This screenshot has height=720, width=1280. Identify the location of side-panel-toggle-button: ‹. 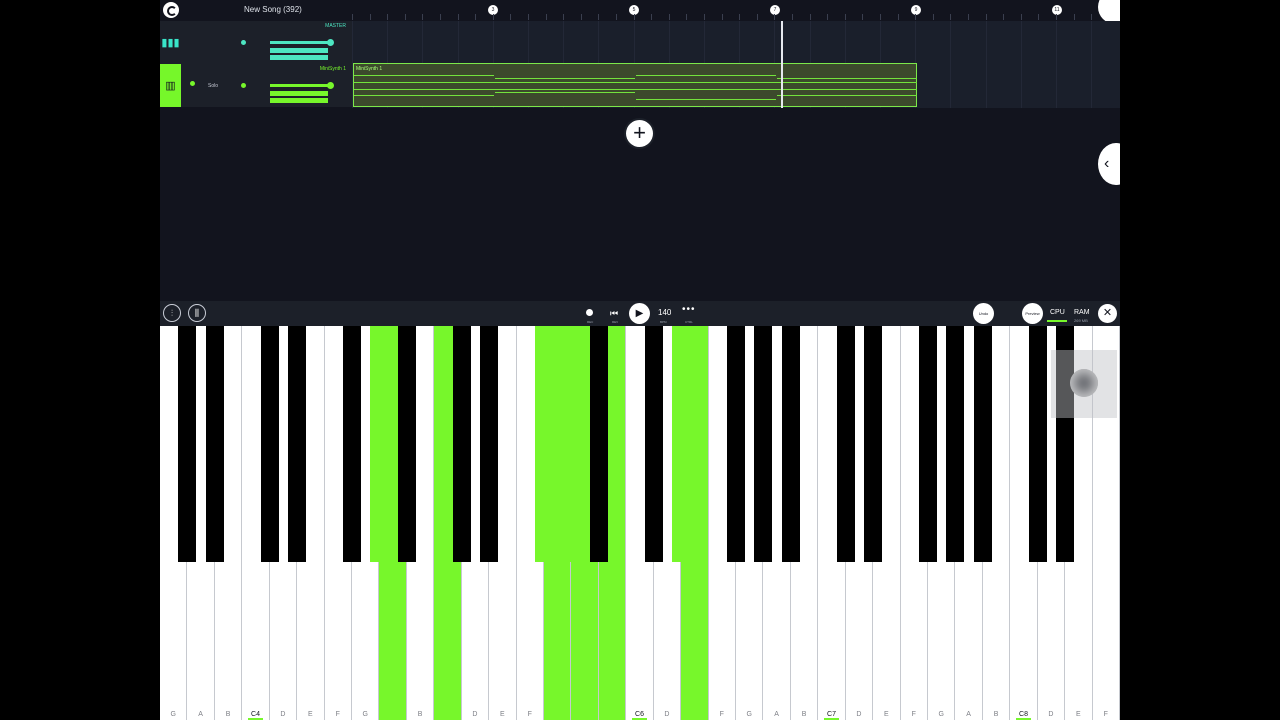
(1109, 164).